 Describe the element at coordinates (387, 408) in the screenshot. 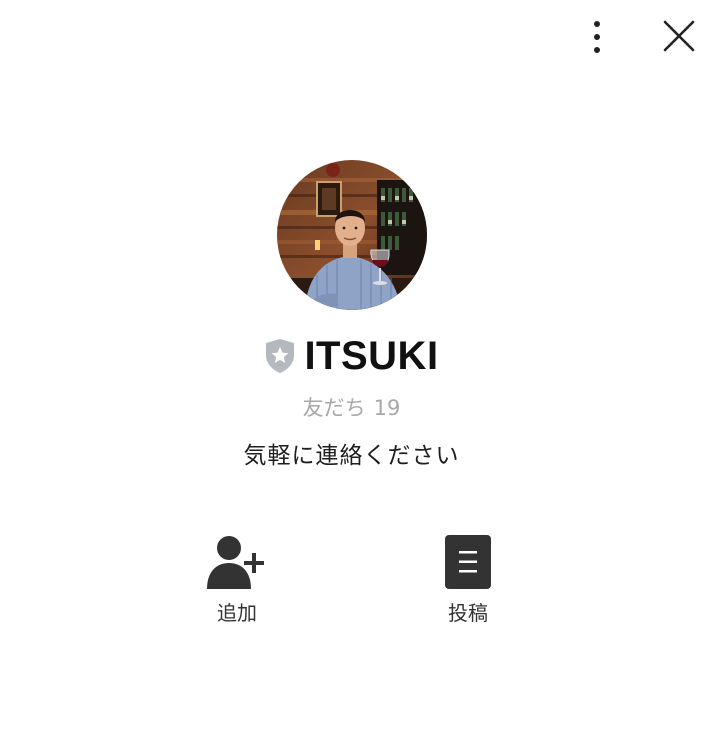

I see `friends-count: 19` at that location.